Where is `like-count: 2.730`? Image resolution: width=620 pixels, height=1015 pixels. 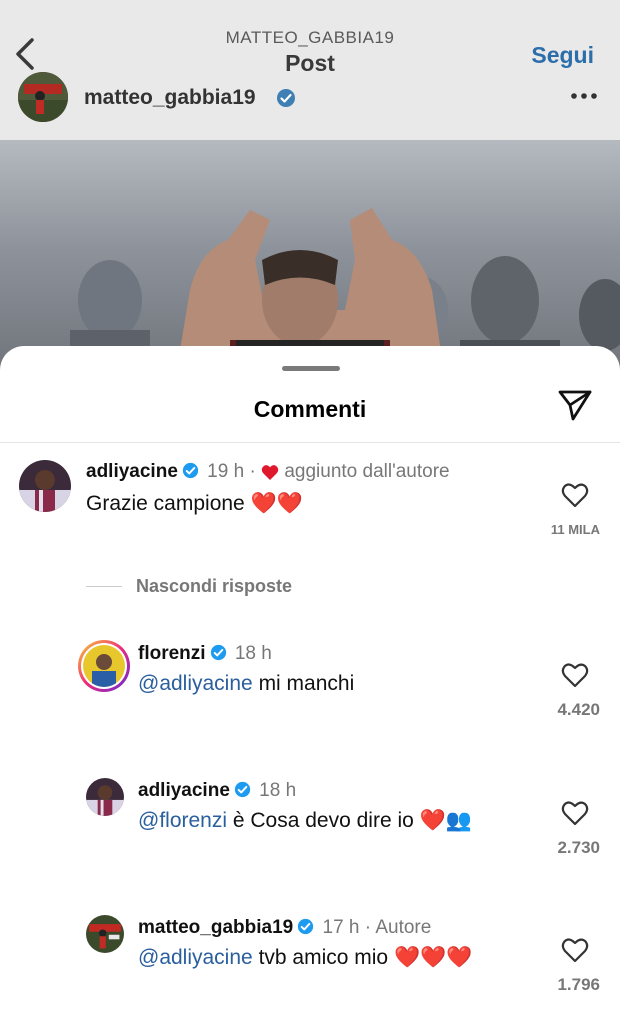
like-count: 2.730 is located at coordinates (578, 847).